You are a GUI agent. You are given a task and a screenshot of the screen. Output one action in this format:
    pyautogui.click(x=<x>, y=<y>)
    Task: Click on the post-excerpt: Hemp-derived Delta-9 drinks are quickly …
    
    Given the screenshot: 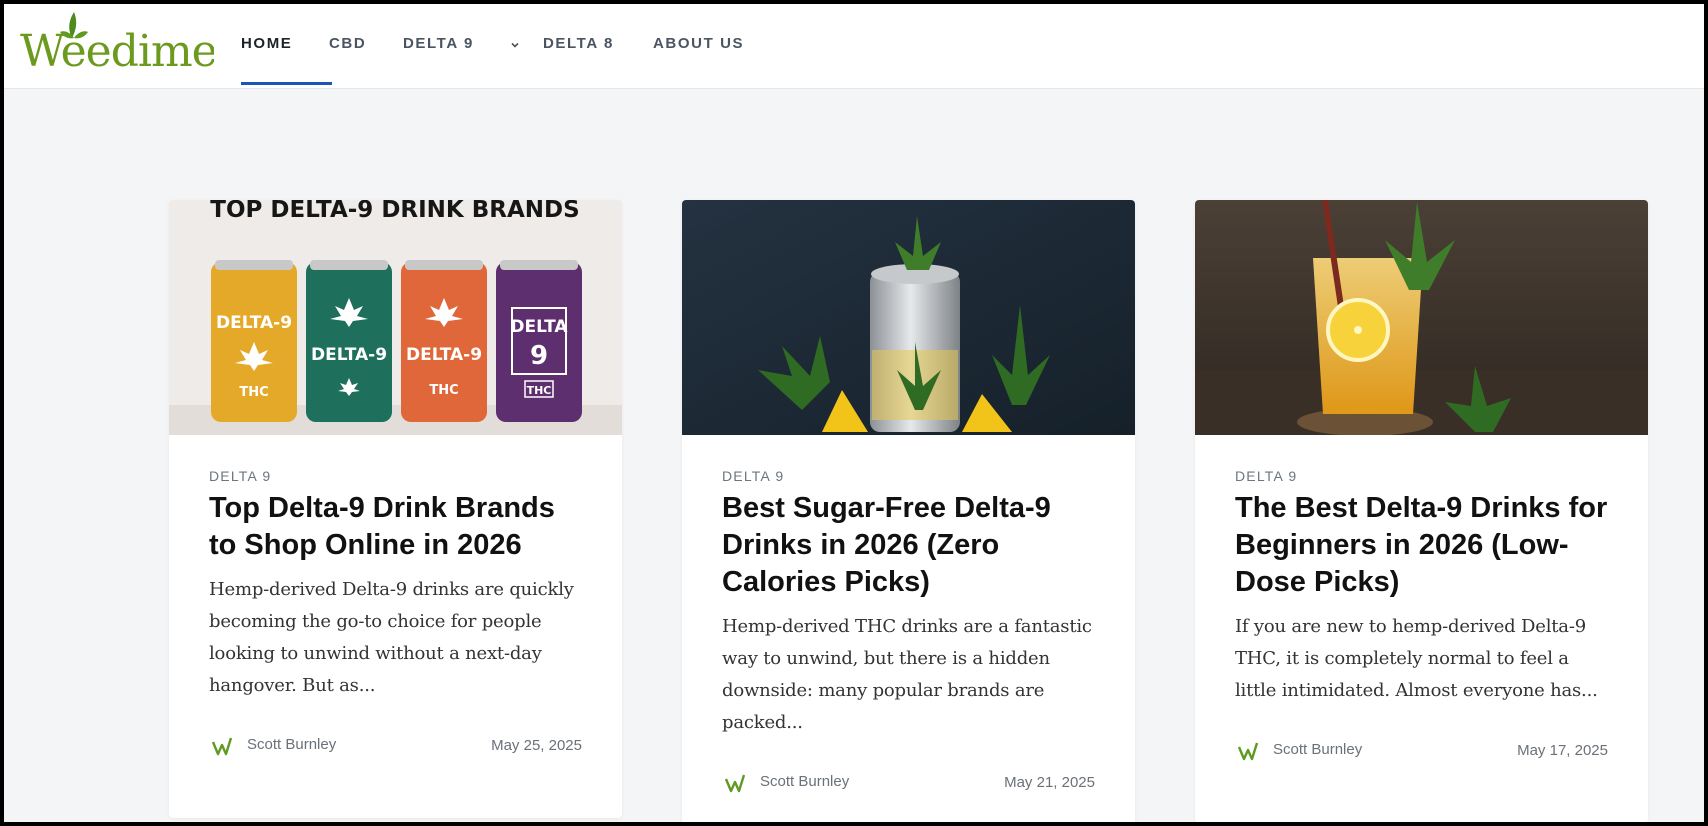 What is the action you would take?
    pyautogui.click(x=391, y=637)
    